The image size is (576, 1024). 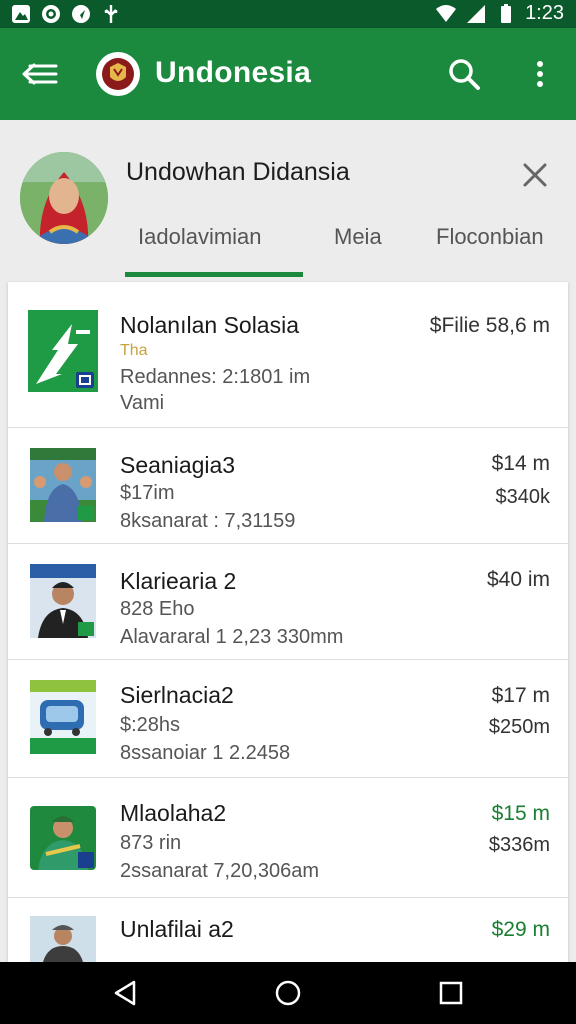 I want to click on emblem-icon, so click(x=118, y=74).